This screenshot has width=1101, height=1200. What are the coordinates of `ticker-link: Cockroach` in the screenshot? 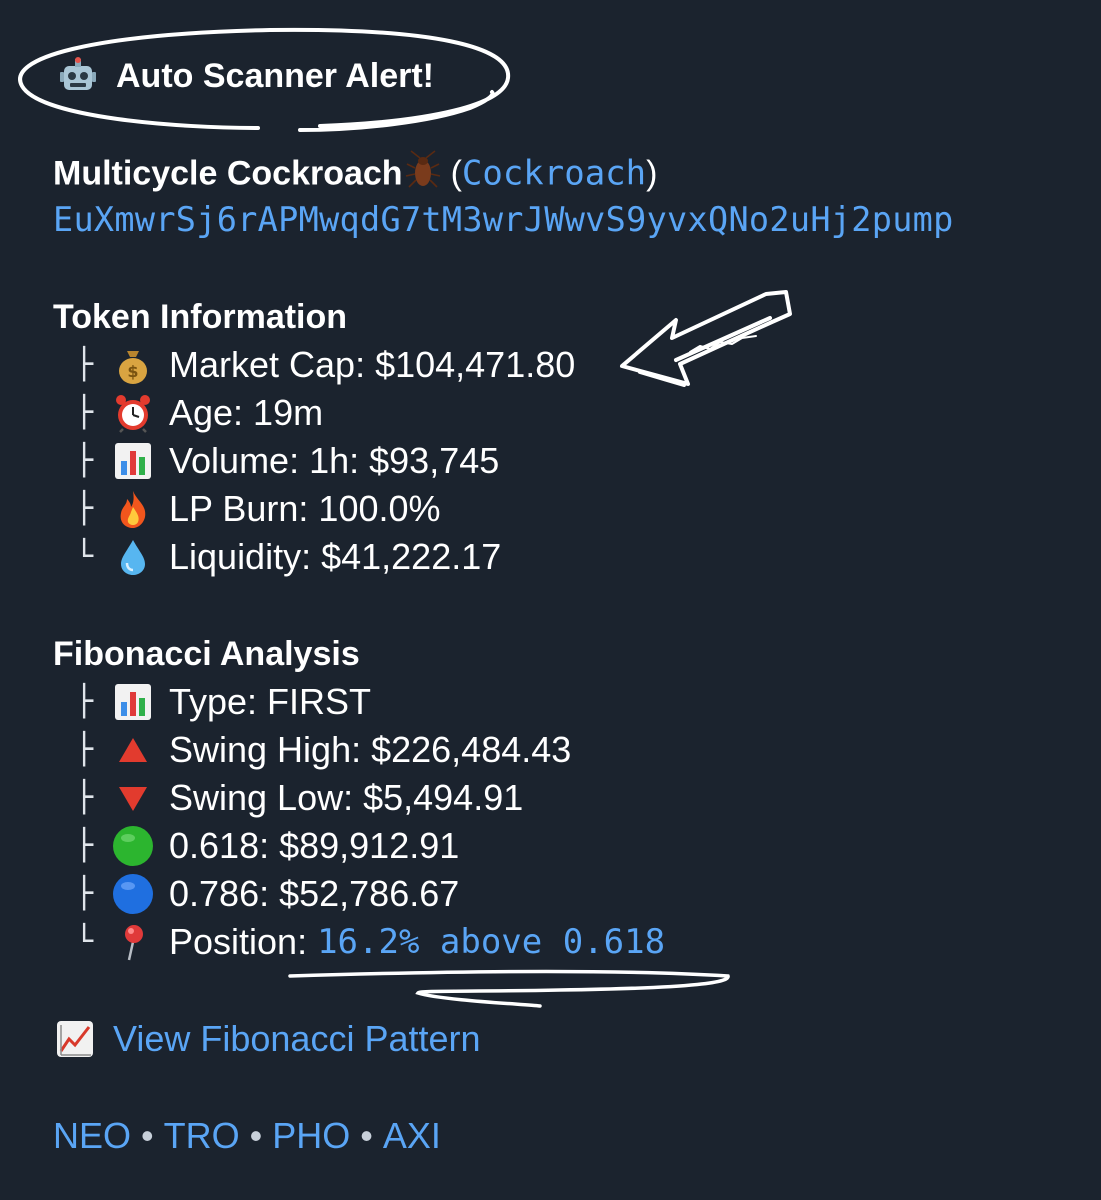 It's located at (554, 173).